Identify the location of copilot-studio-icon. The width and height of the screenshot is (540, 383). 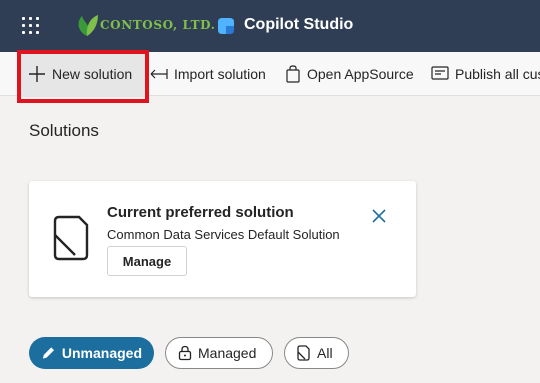
(226, 26).